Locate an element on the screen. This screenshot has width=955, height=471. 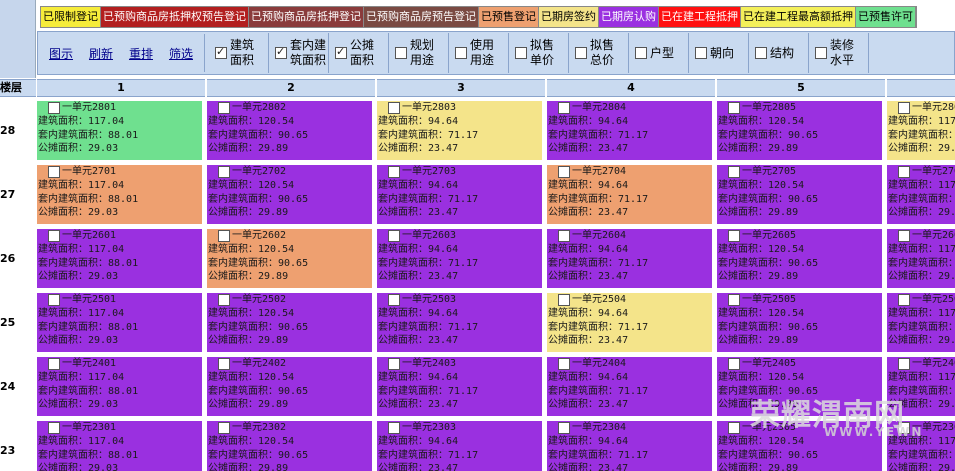
unit-name: 一单元2302 is located at coordinates (259, 428).